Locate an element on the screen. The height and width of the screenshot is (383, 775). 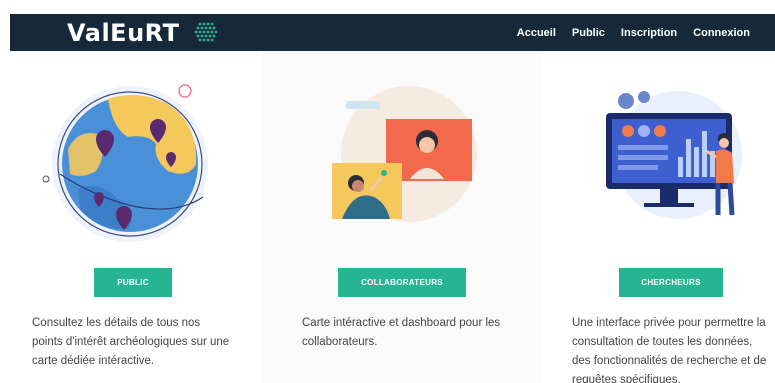
logo-dots-icon is located at coordinates (206, 32).